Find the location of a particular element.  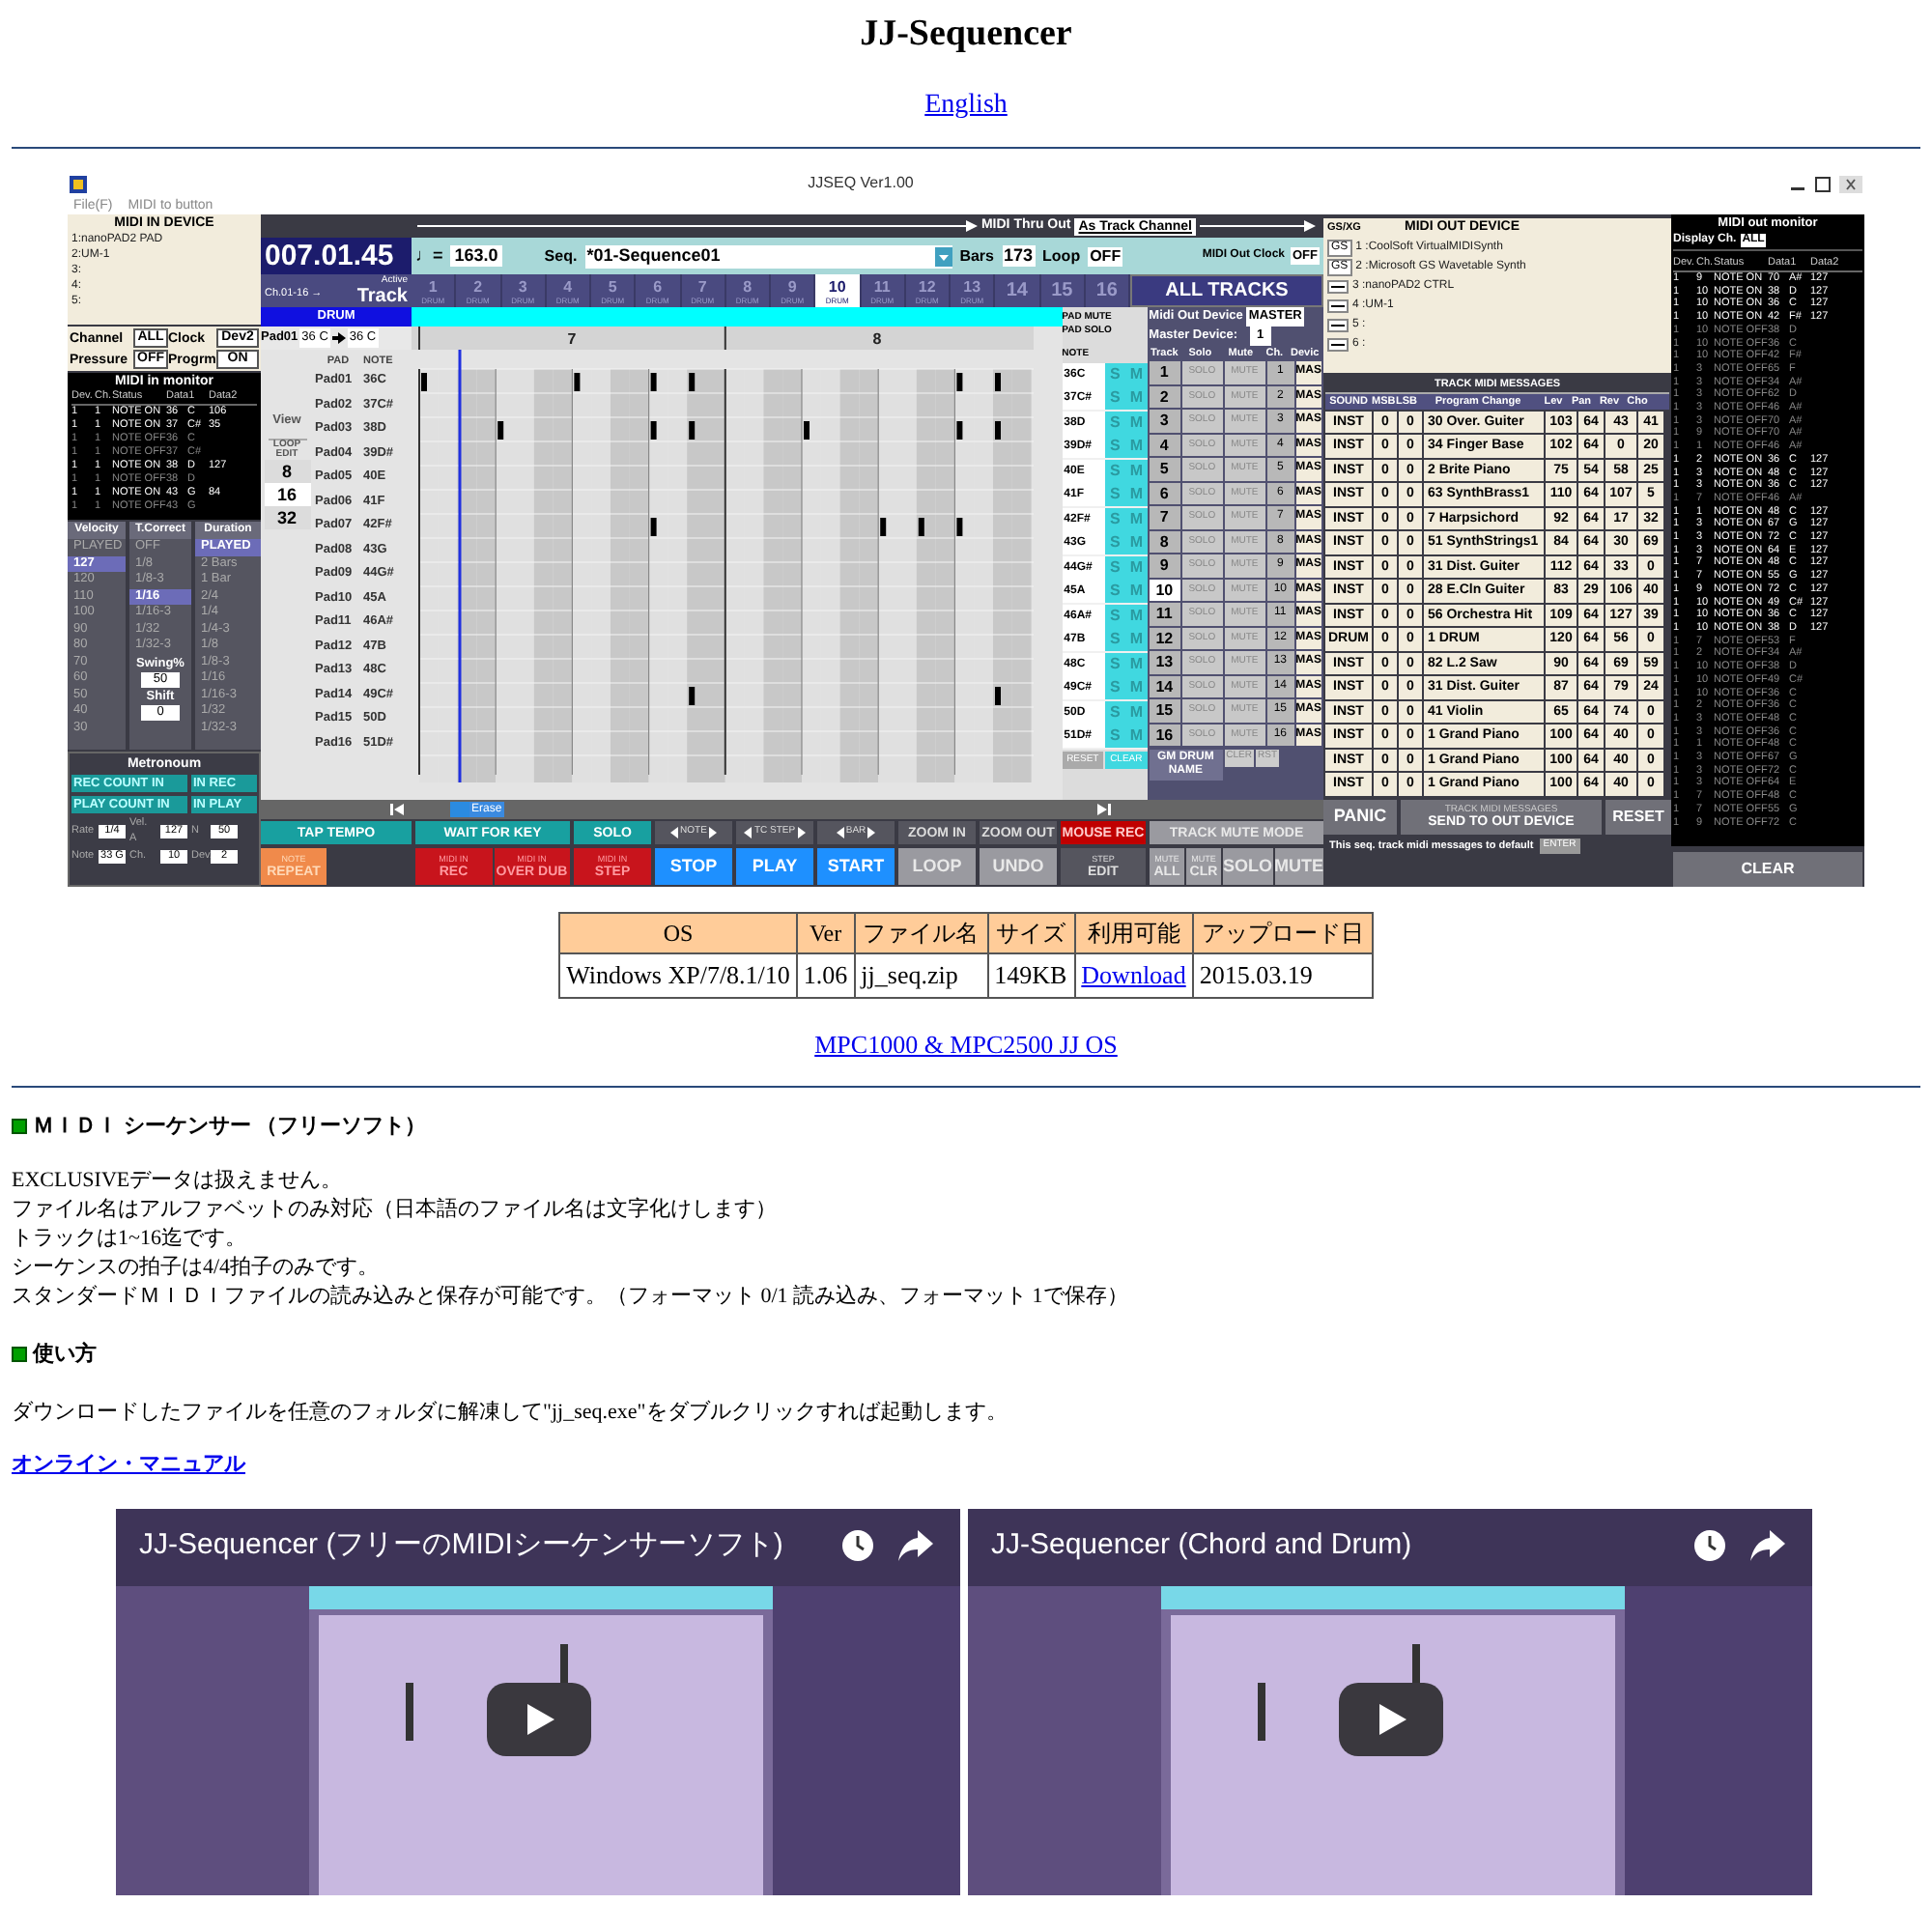

track-number: 11 is located at coordinates (1164, 614).